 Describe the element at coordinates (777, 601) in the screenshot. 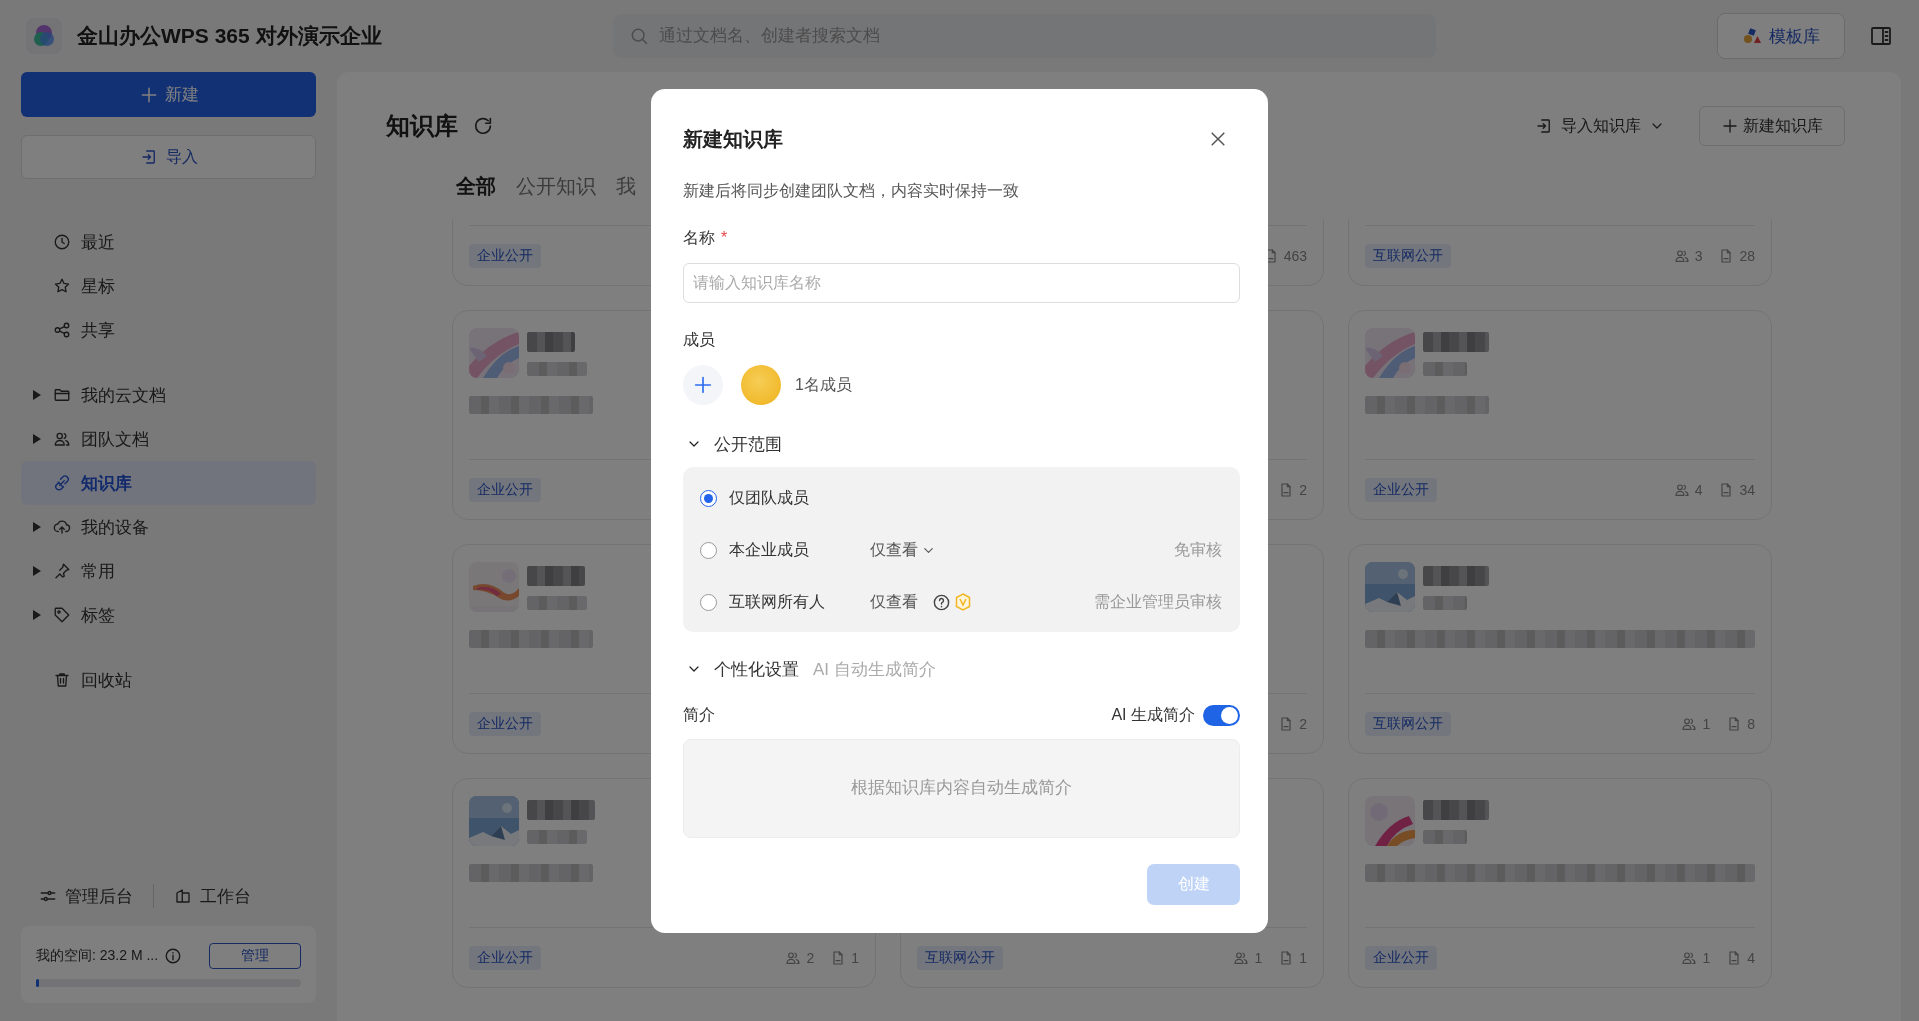

I see `option-label: 互联网所有人` at that location.